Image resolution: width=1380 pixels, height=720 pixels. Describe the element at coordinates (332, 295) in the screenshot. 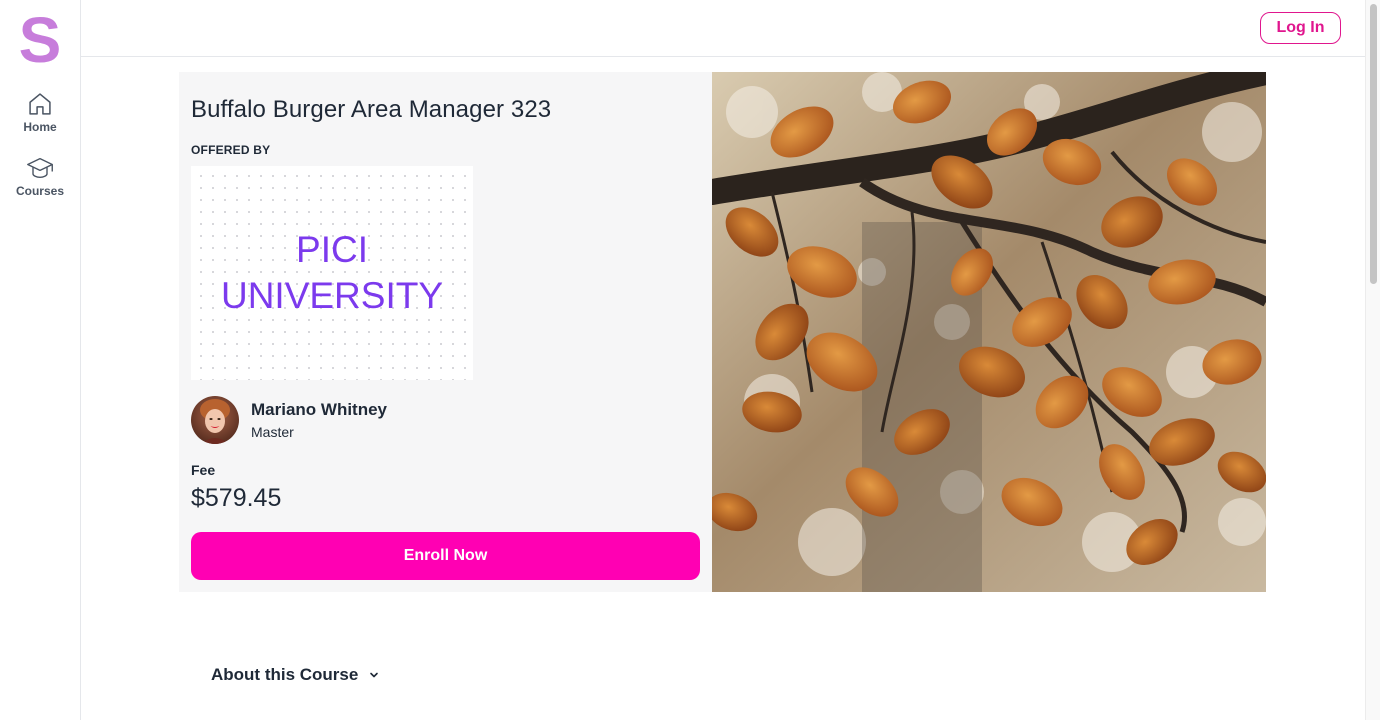

I see `provider-name-line2: UNIVERSITY` at that location.